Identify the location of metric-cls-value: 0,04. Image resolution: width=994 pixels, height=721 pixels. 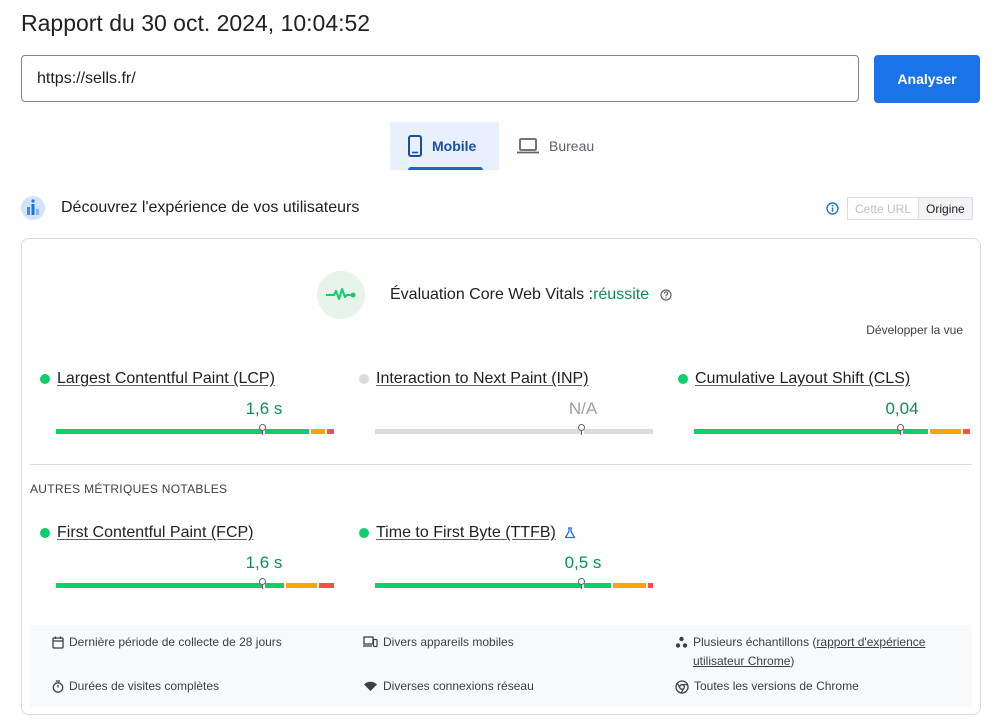
(902, 408).